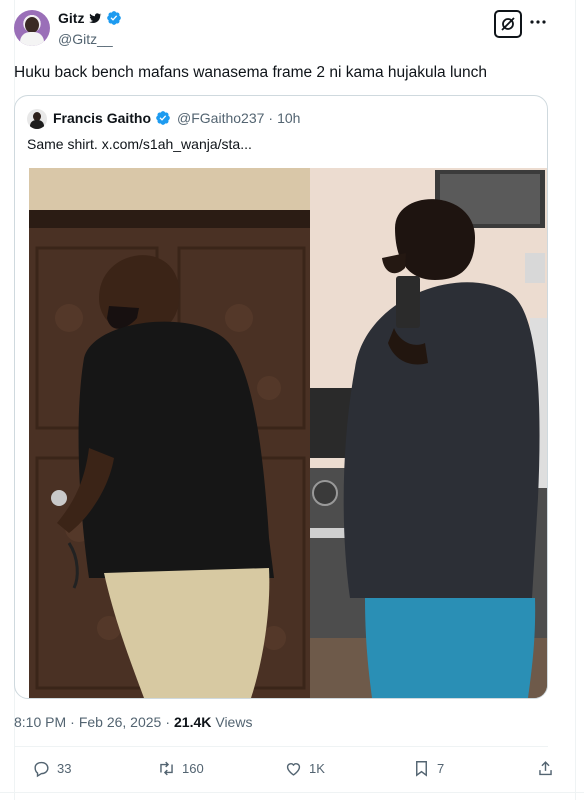 This screenshot has height=800, width=584. Describe the element at coordinates (176, 118) in the screenshot. I see `quoted-header: Francis Gaitho @FGaitho237 · 10h` at that location.